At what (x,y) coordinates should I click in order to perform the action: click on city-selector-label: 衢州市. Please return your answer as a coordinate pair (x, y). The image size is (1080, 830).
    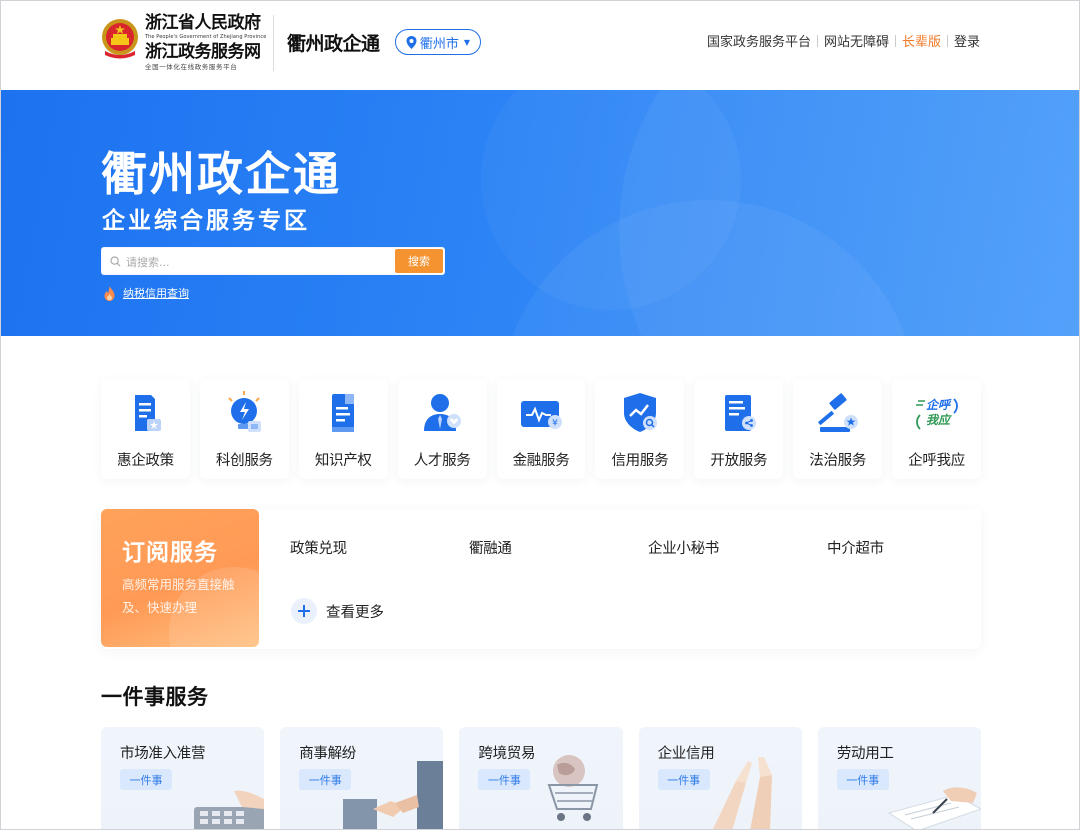
    Looking at the image, I should click on (439, 44).